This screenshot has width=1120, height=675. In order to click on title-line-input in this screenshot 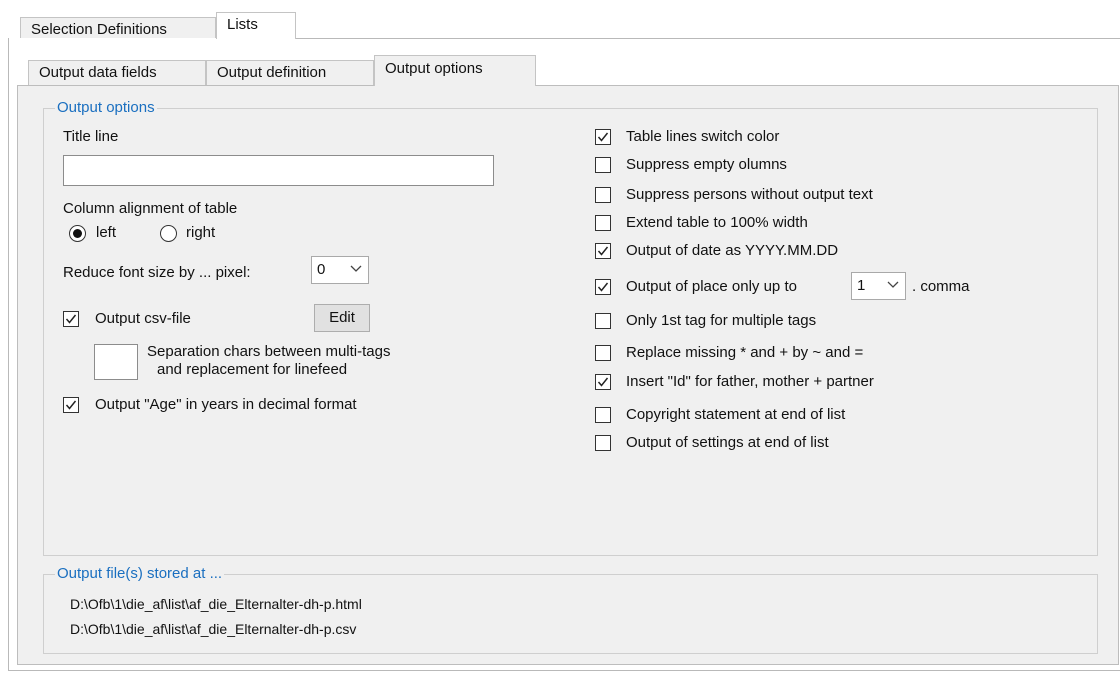, I will do `click(278, 170)`.